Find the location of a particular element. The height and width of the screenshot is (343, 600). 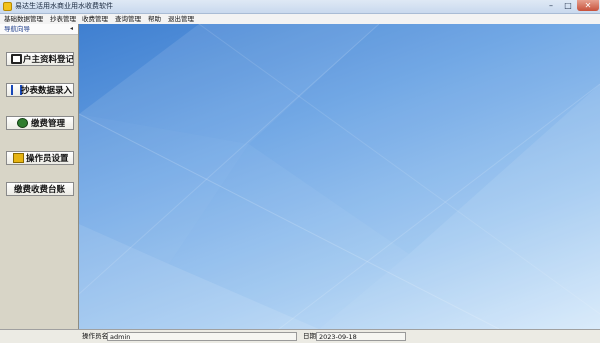

operator-settings-button: 操作员设置 is located at coordinates (40, 158).